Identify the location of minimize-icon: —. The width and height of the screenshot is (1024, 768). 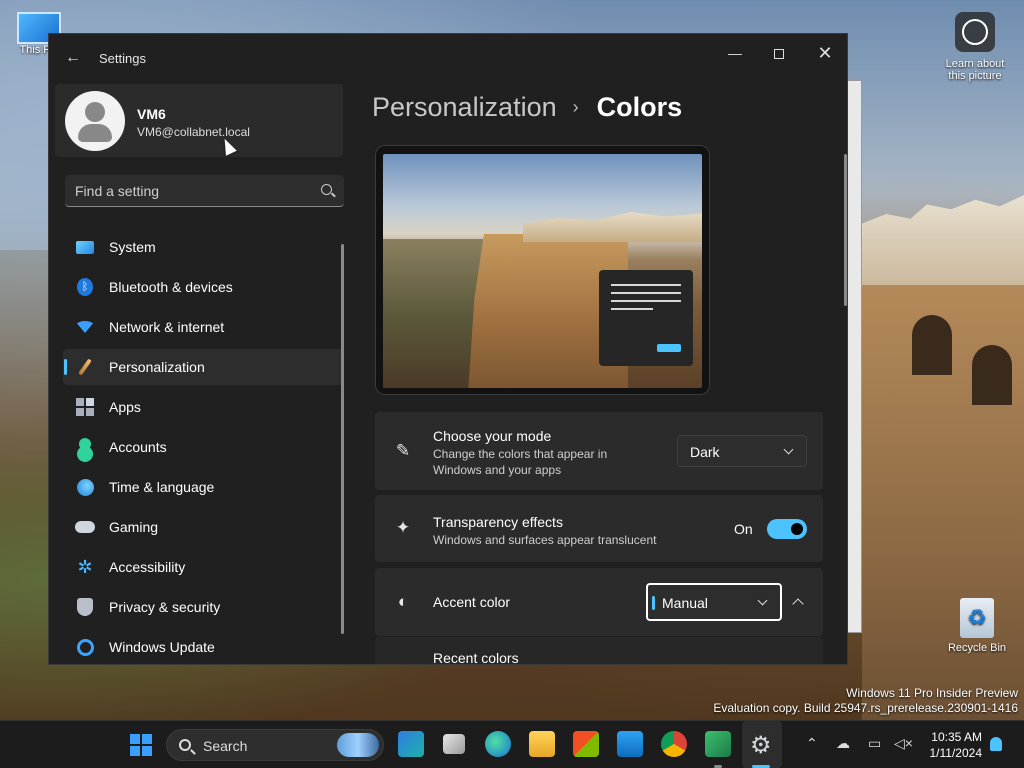
(735, 53).